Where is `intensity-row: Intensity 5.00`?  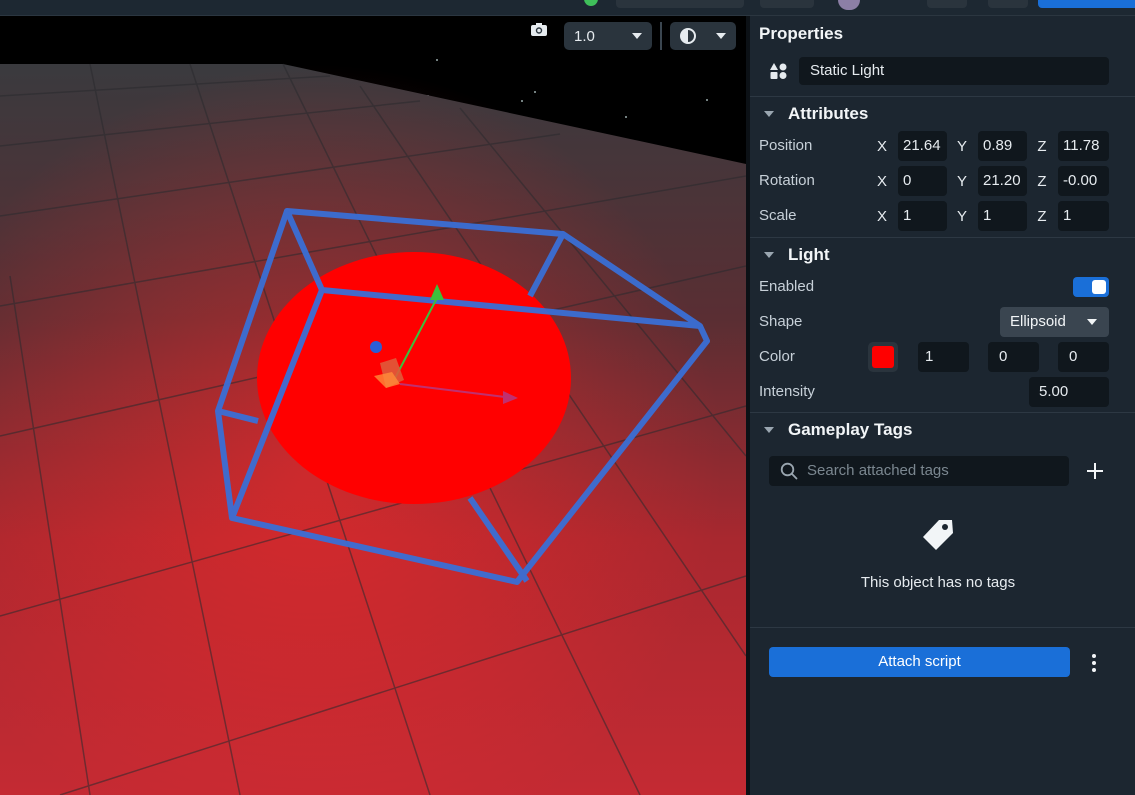
intensity-row: Intensity 5.00 is located at coordinates (942, 392).